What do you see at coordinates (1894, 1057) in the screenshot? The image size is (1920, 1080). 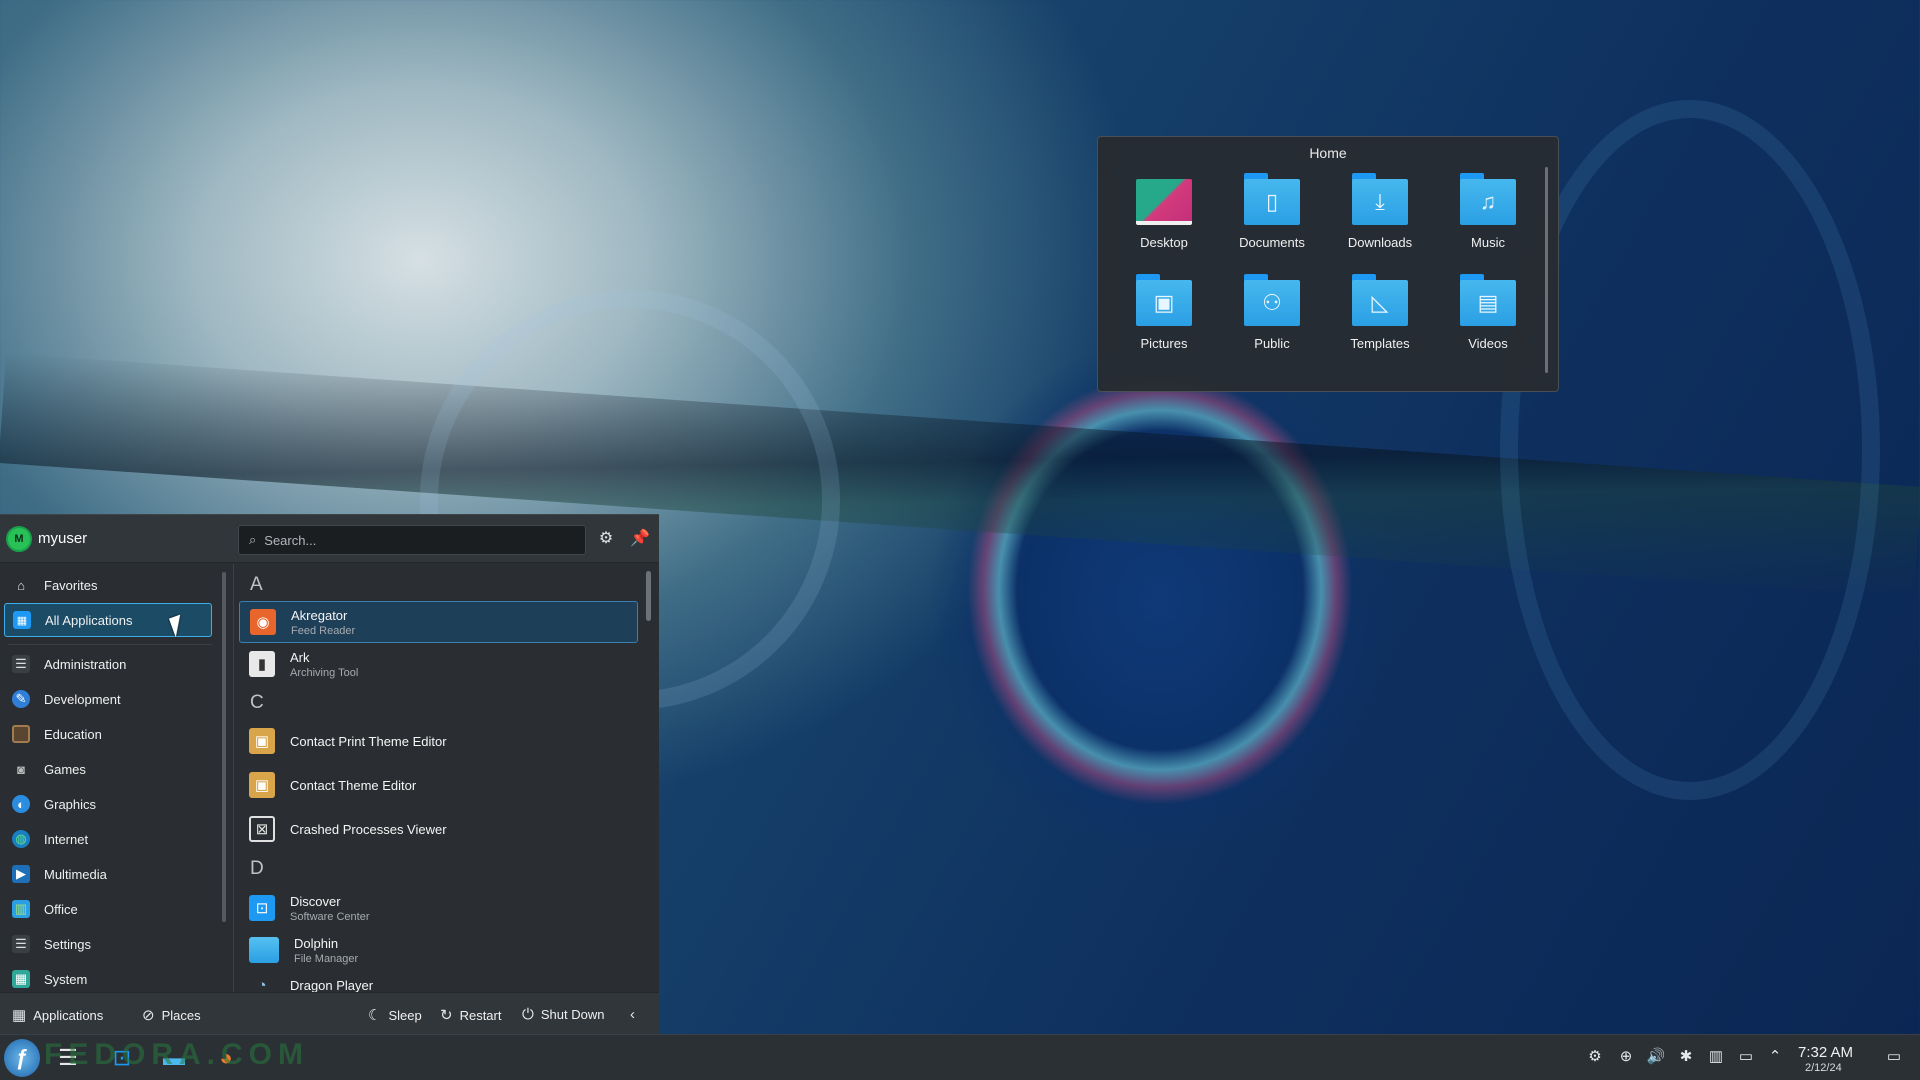 I see `show-desktop-icon: ▭` at bounding box center [1894, 1057].